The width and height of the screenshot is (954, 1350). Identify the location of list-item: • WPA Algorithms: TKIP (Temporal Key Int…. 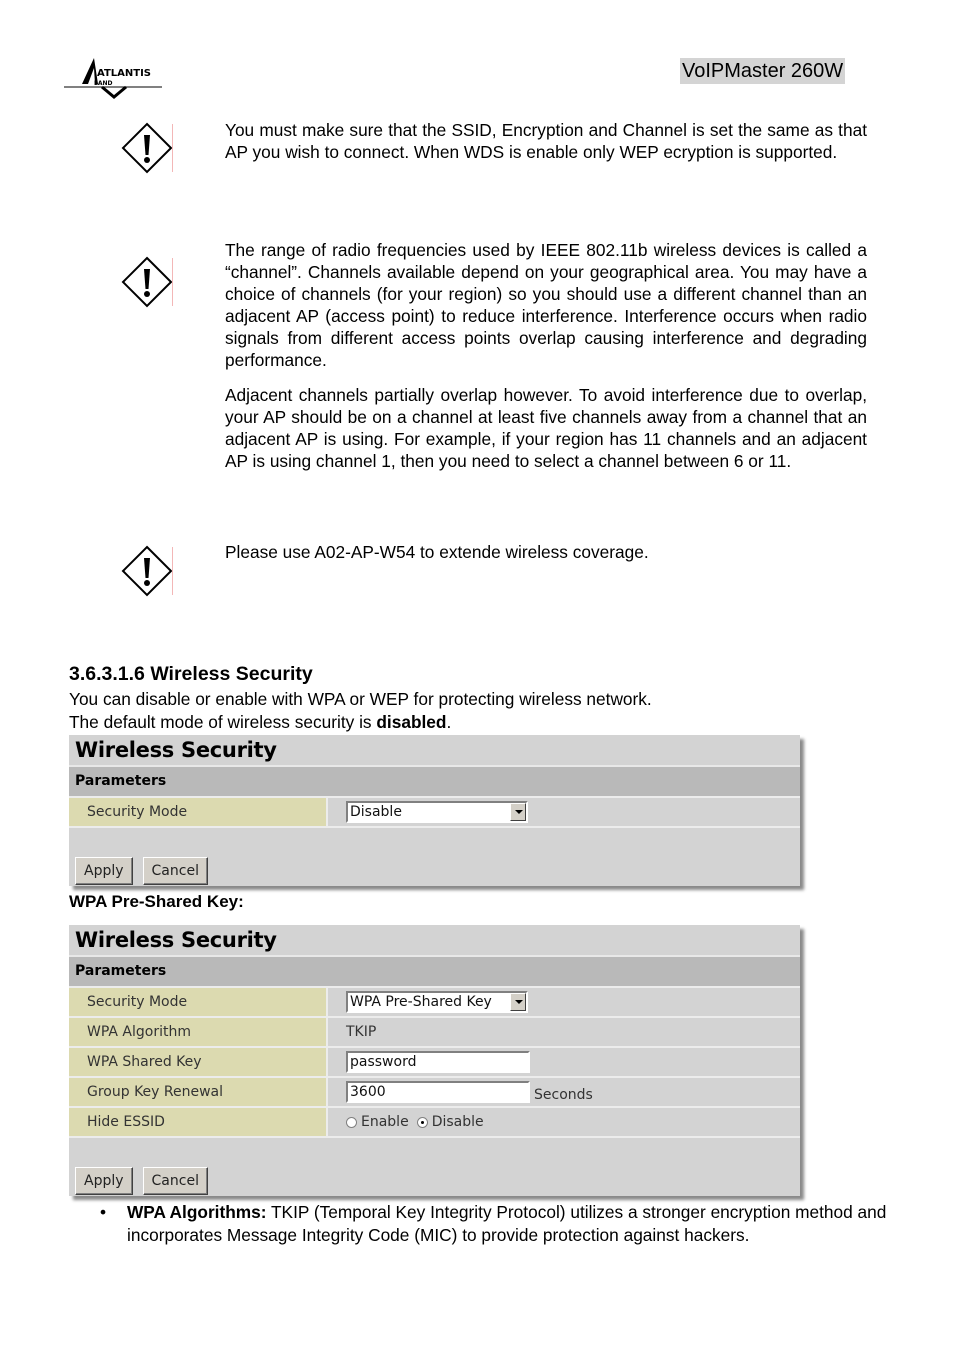
(495, 1223).